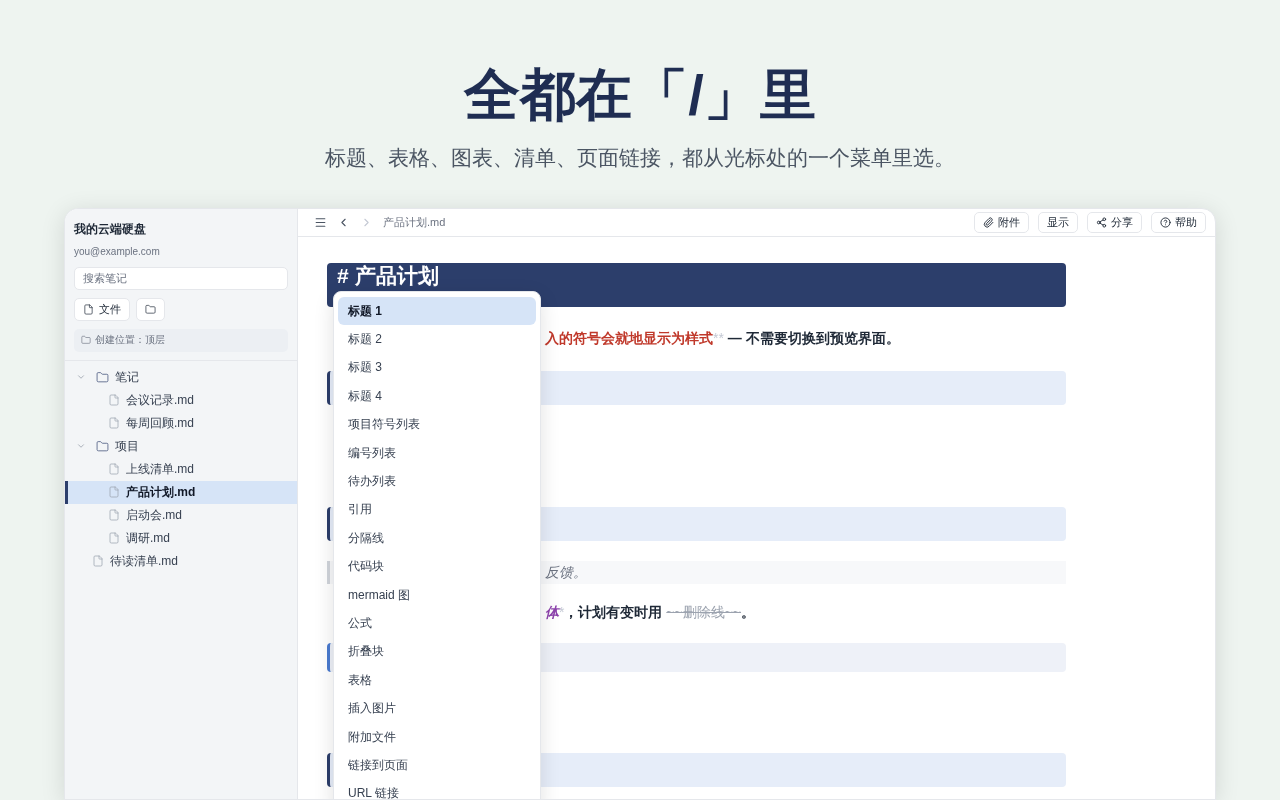  I want to click on account-name: 我的云端硬盘, so click(110, 229).